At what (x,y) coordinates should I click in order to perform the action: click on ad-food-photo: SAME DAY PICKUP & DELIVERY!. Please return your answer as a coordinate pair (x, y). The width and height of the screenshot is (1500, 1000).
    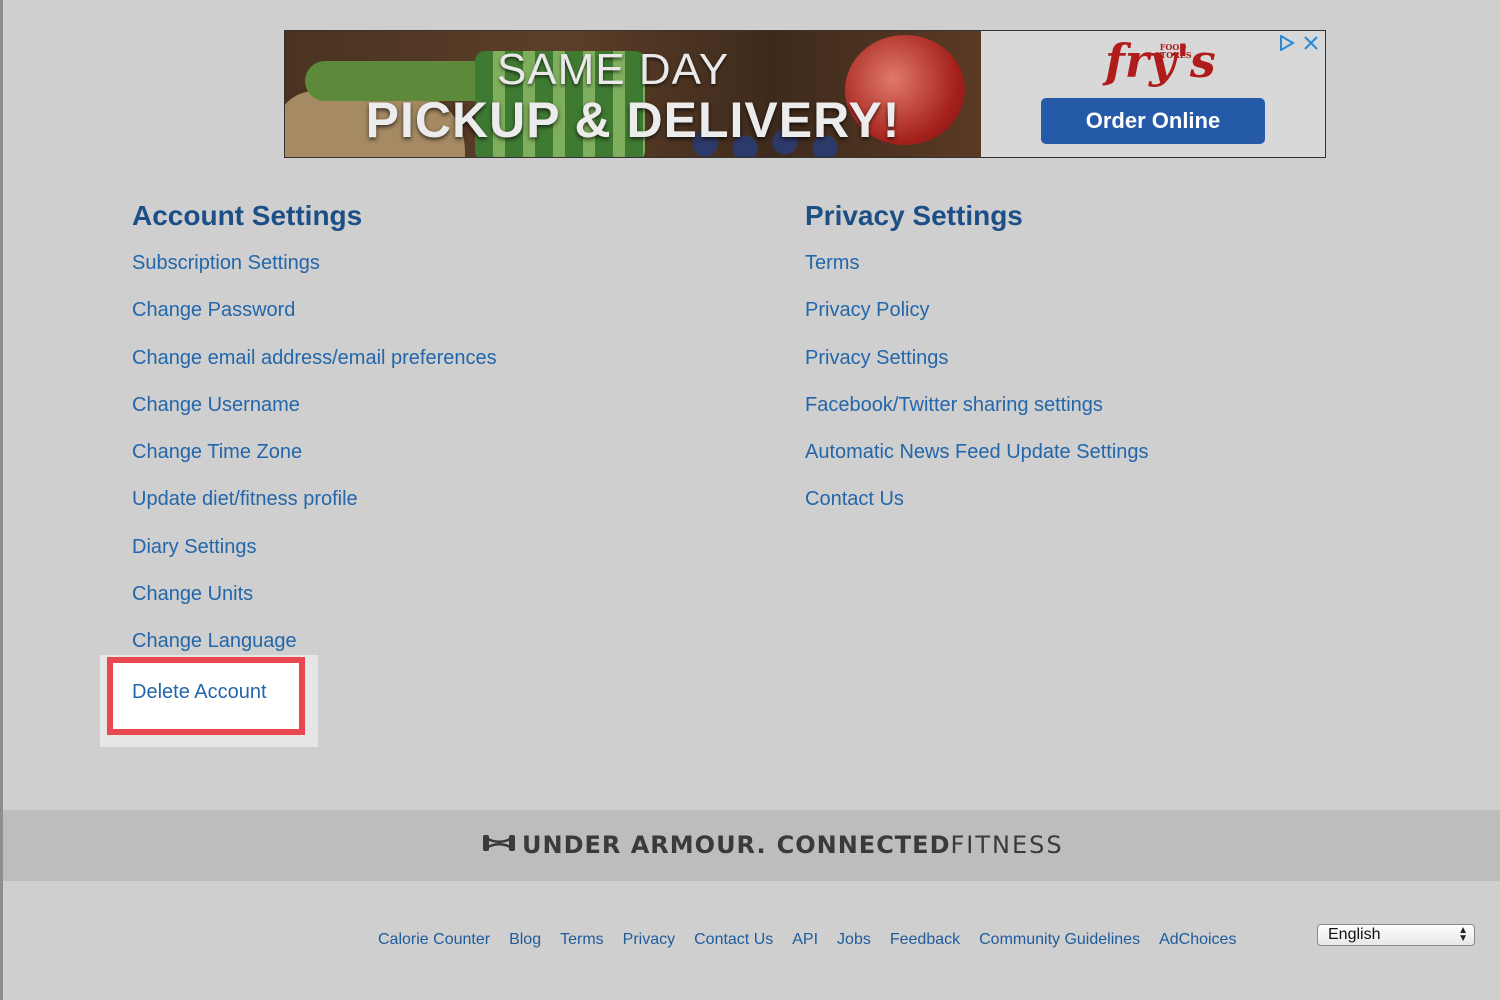
    Looking at the image, I should click on (633, 94).